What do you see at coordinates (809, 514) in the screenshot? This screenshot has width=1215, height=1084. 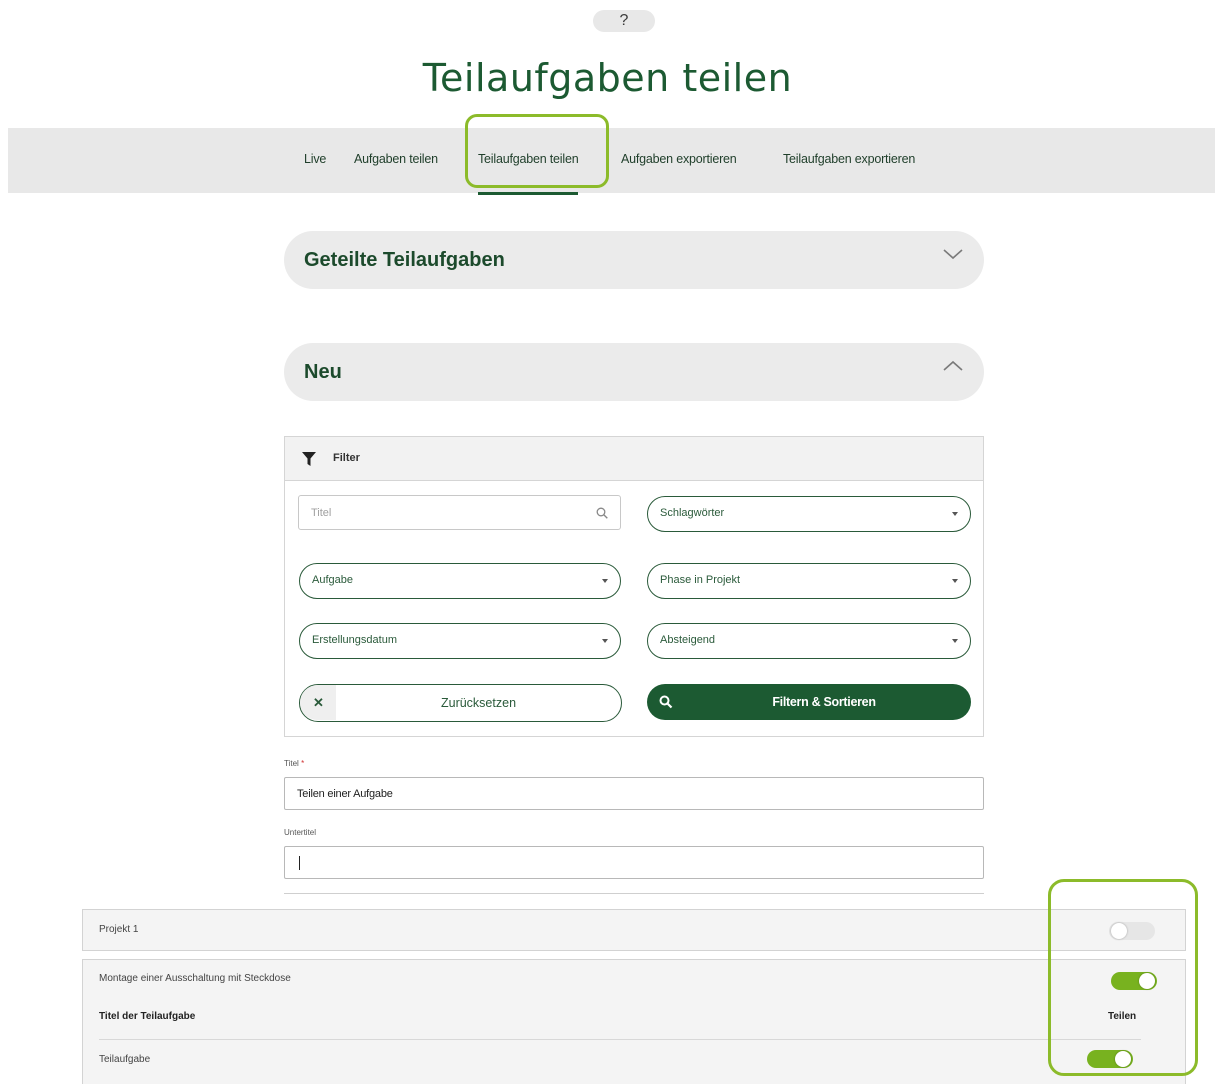 I see `tags-select: Schlagwörter` at bounding box center [809, 514].